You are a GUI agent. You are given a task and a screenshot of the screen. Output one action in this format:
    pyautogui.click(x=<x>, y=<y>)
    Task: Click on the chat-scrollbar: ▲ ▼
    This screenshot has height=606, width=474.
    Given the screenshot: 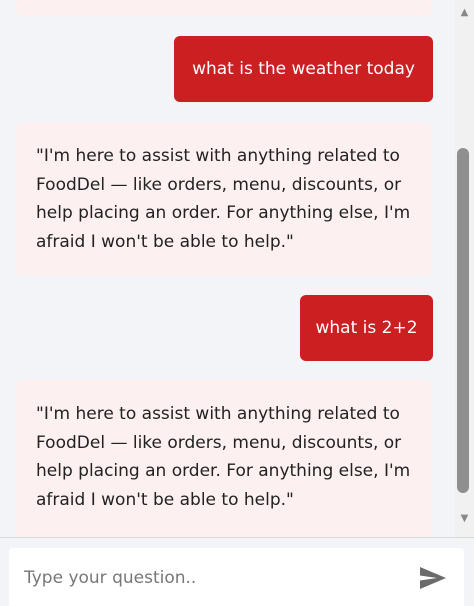 What is the action you would take?
    pyautogui.click(x=464, y=268)
    